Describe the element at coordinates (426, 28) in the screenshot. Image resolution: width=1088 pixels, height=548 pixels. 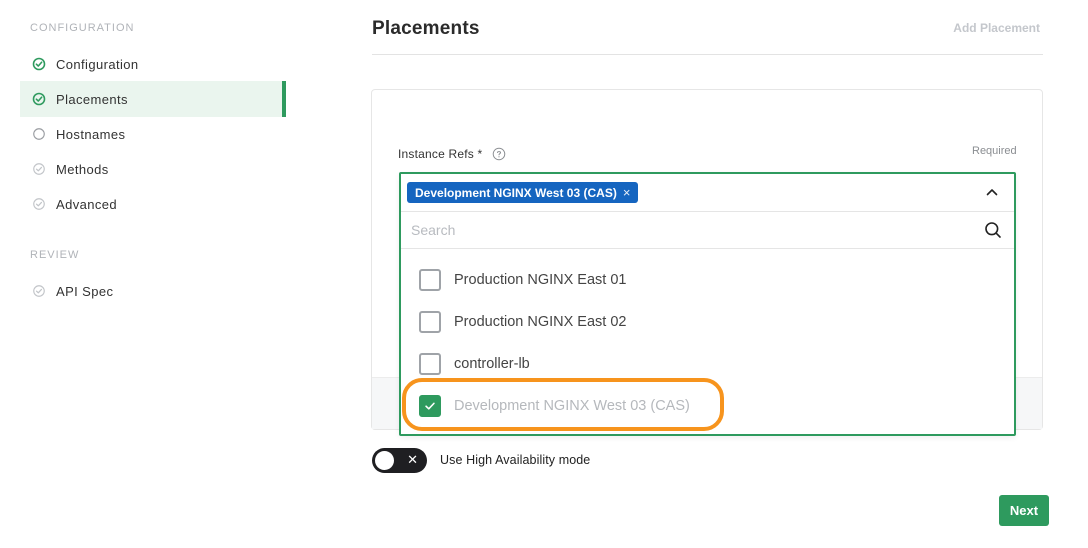
I see `page-title: Placements` at that location.